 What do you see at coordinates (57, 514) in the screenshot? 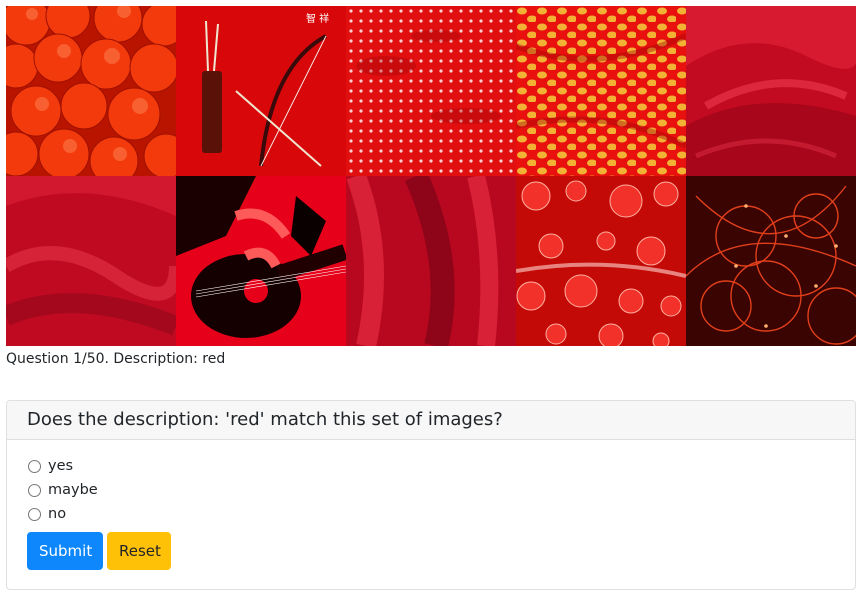
I see `option-no-label: no` at bounding box center [57, 514].